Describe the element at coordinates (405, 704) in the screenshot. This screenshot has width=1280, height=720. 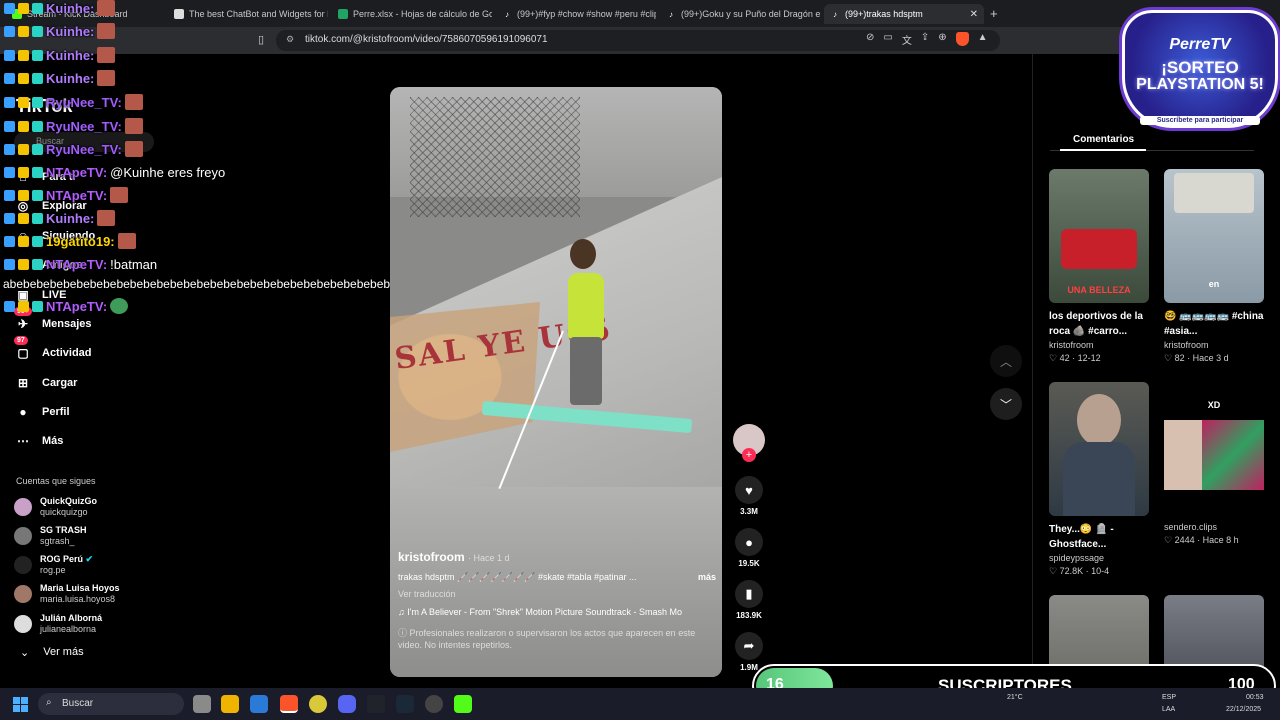
I see `steam-icon` at that location.